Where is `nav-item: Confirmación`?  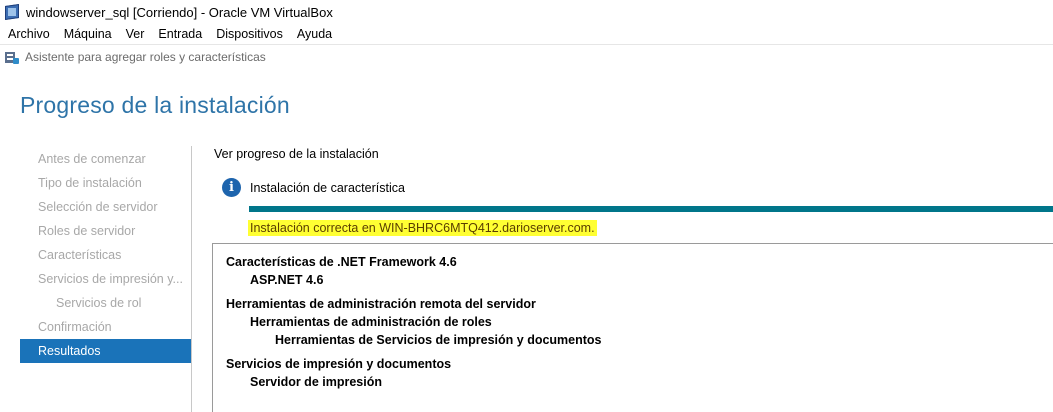
nav-item: Confirmación is located at coordinates (105, 327).